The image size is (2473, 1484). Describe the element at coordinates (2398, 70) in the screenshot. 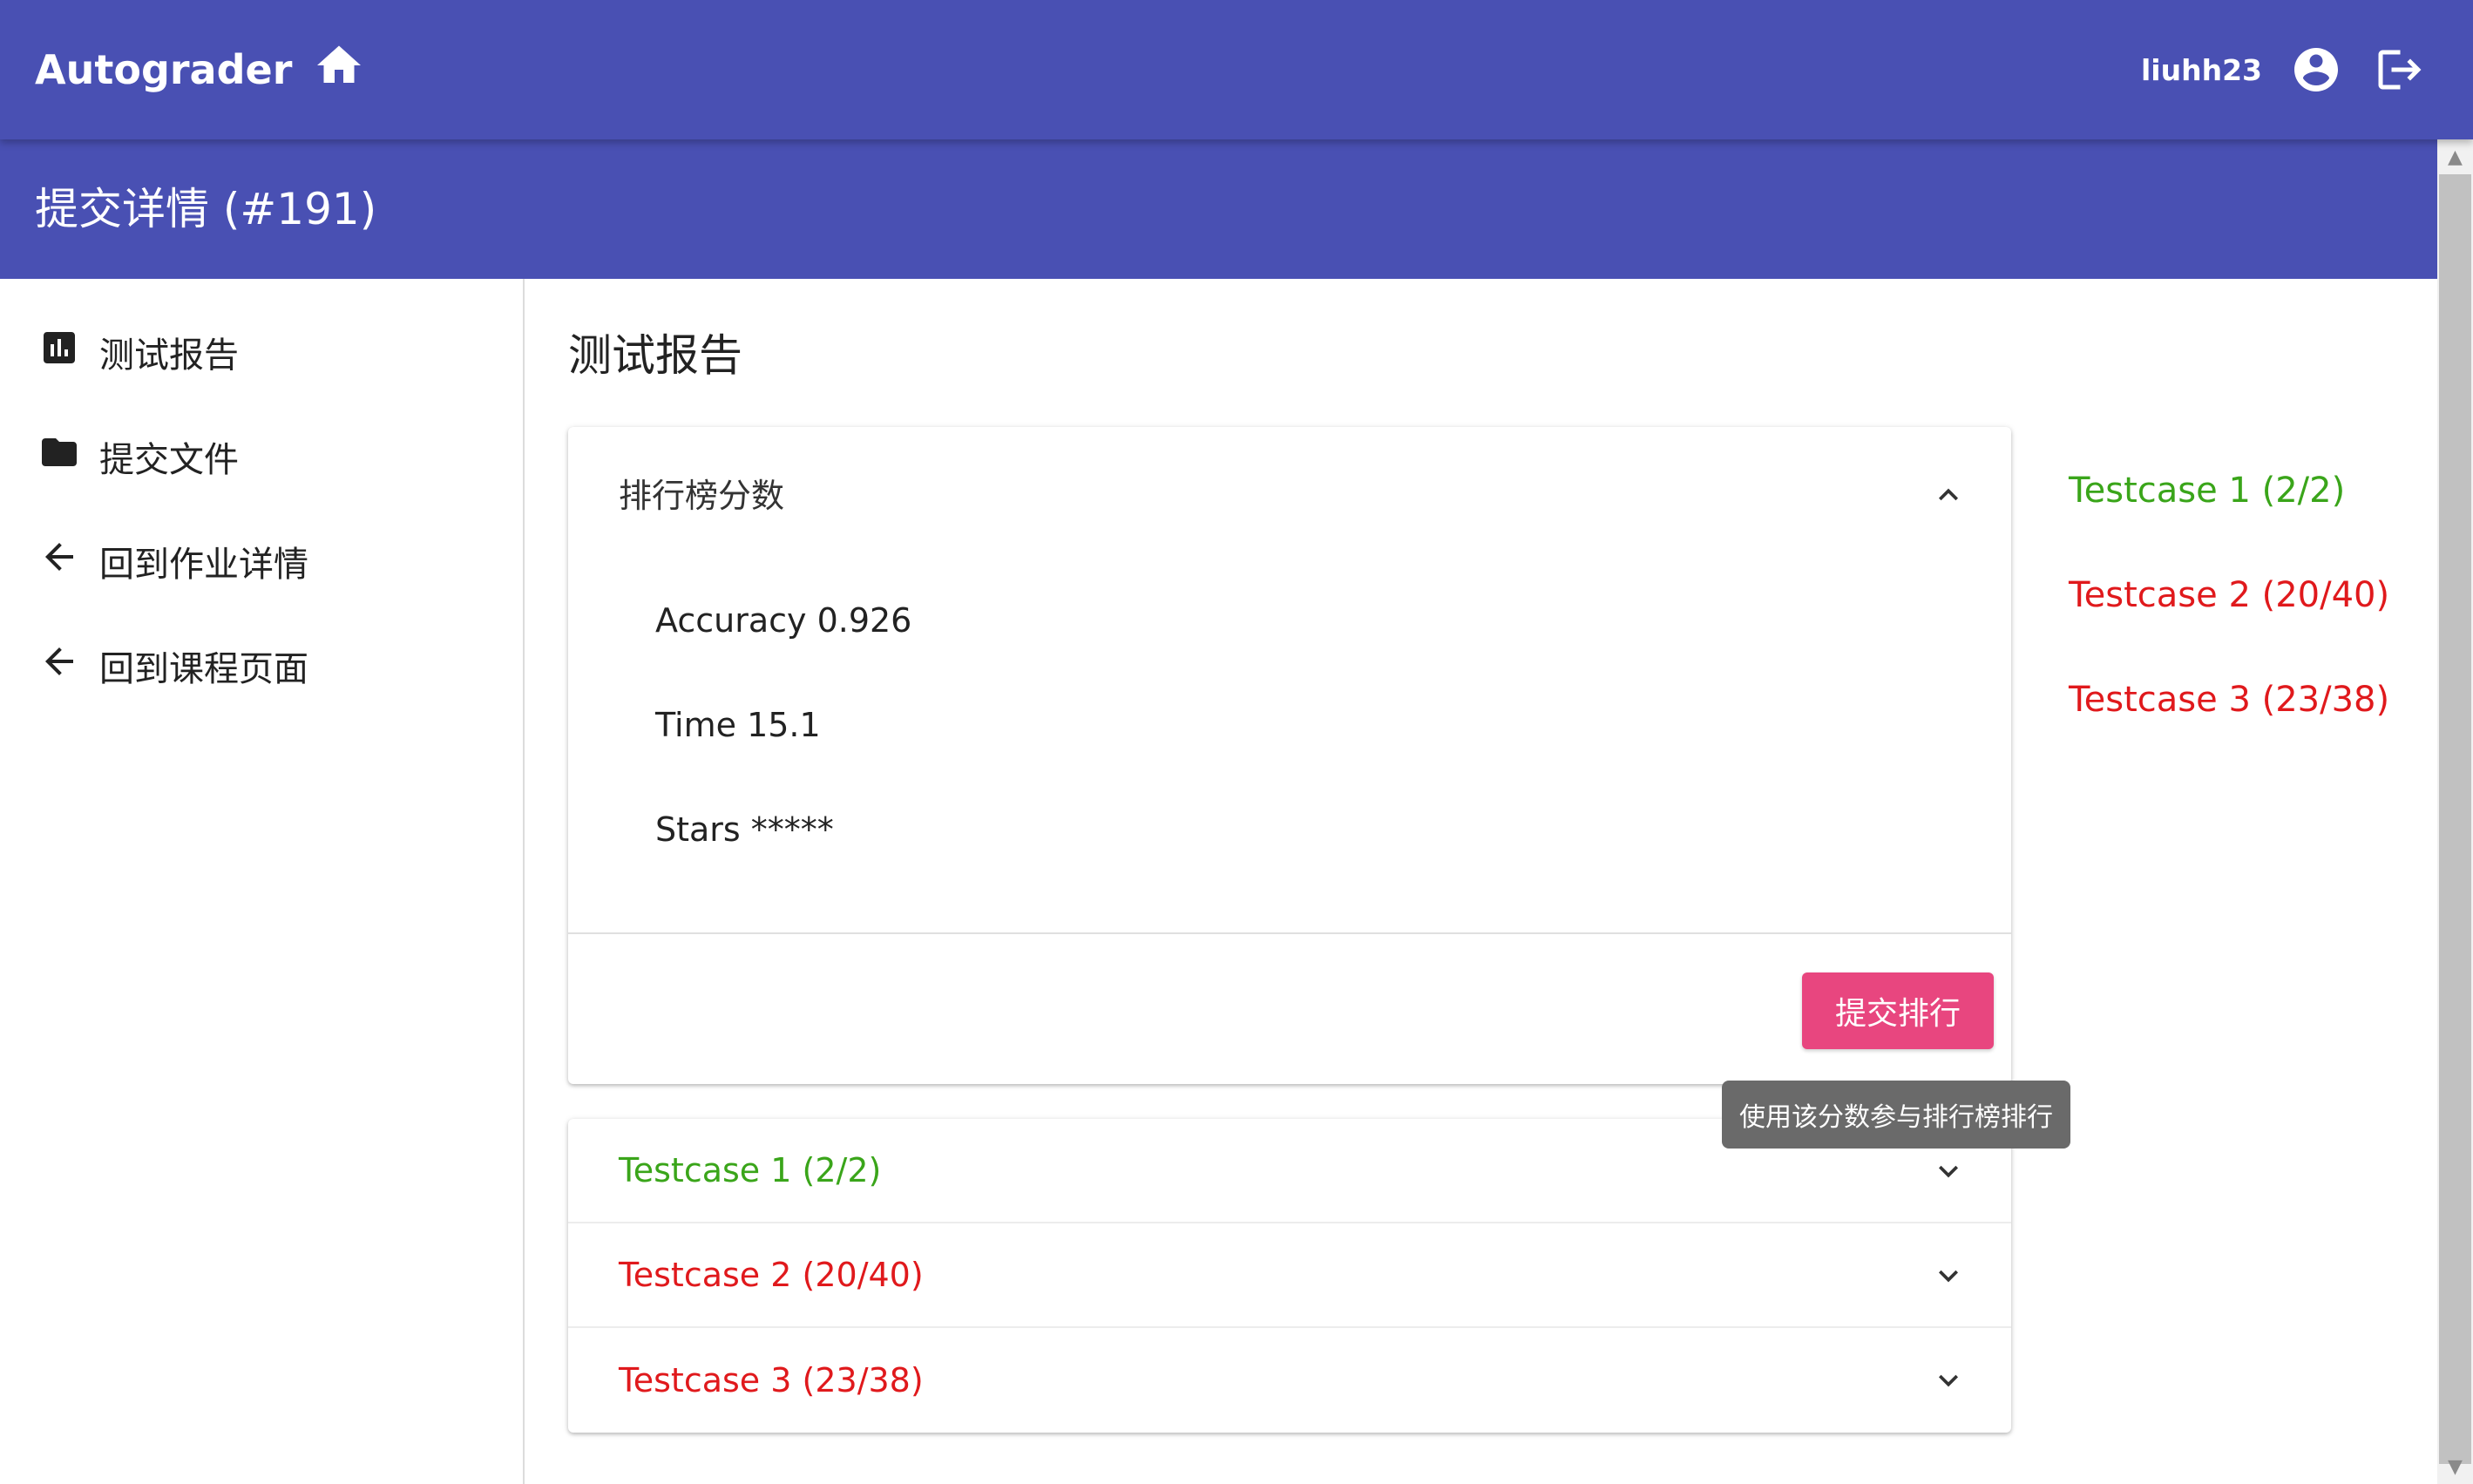

I see `logout-icon` at that location.